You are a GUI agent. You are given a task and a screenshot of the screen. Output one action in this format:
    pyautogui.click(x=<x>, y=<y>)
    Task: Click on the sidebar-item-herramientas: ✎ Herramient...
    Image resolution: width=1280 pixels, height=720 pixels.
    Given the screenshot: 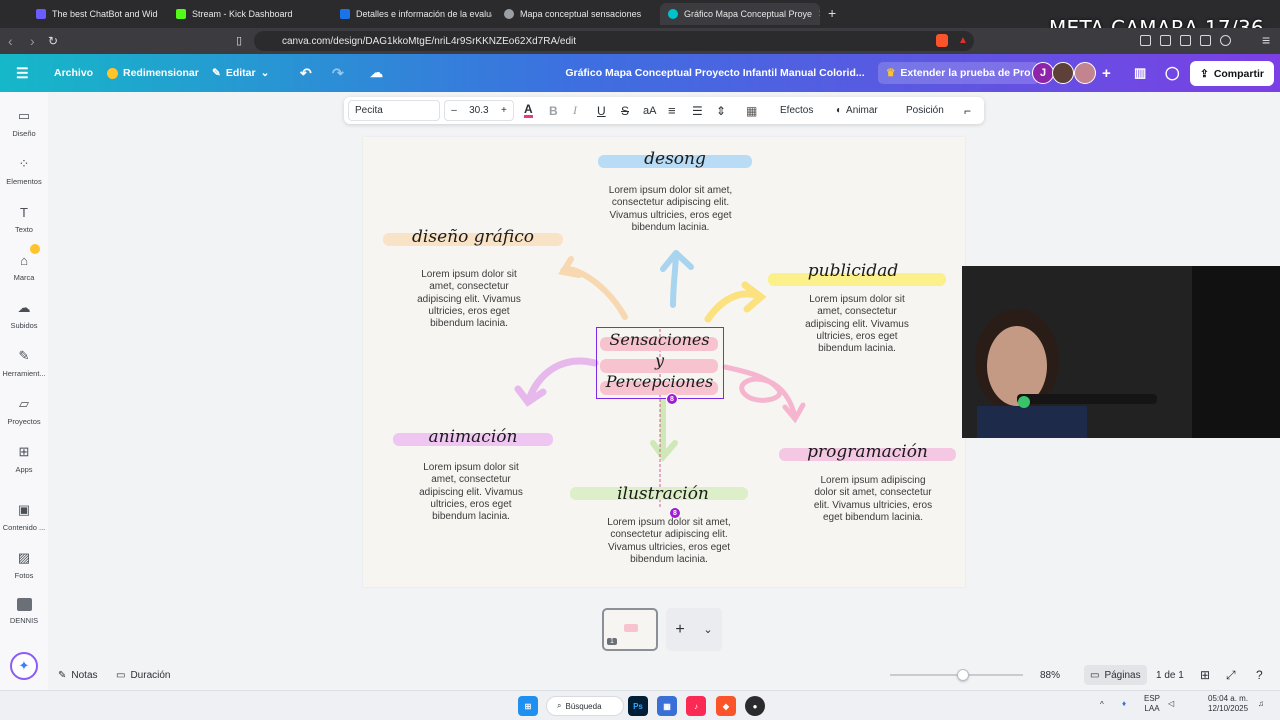 What is the action you would take?
    pyautogui.click(x=24, y=363)
    